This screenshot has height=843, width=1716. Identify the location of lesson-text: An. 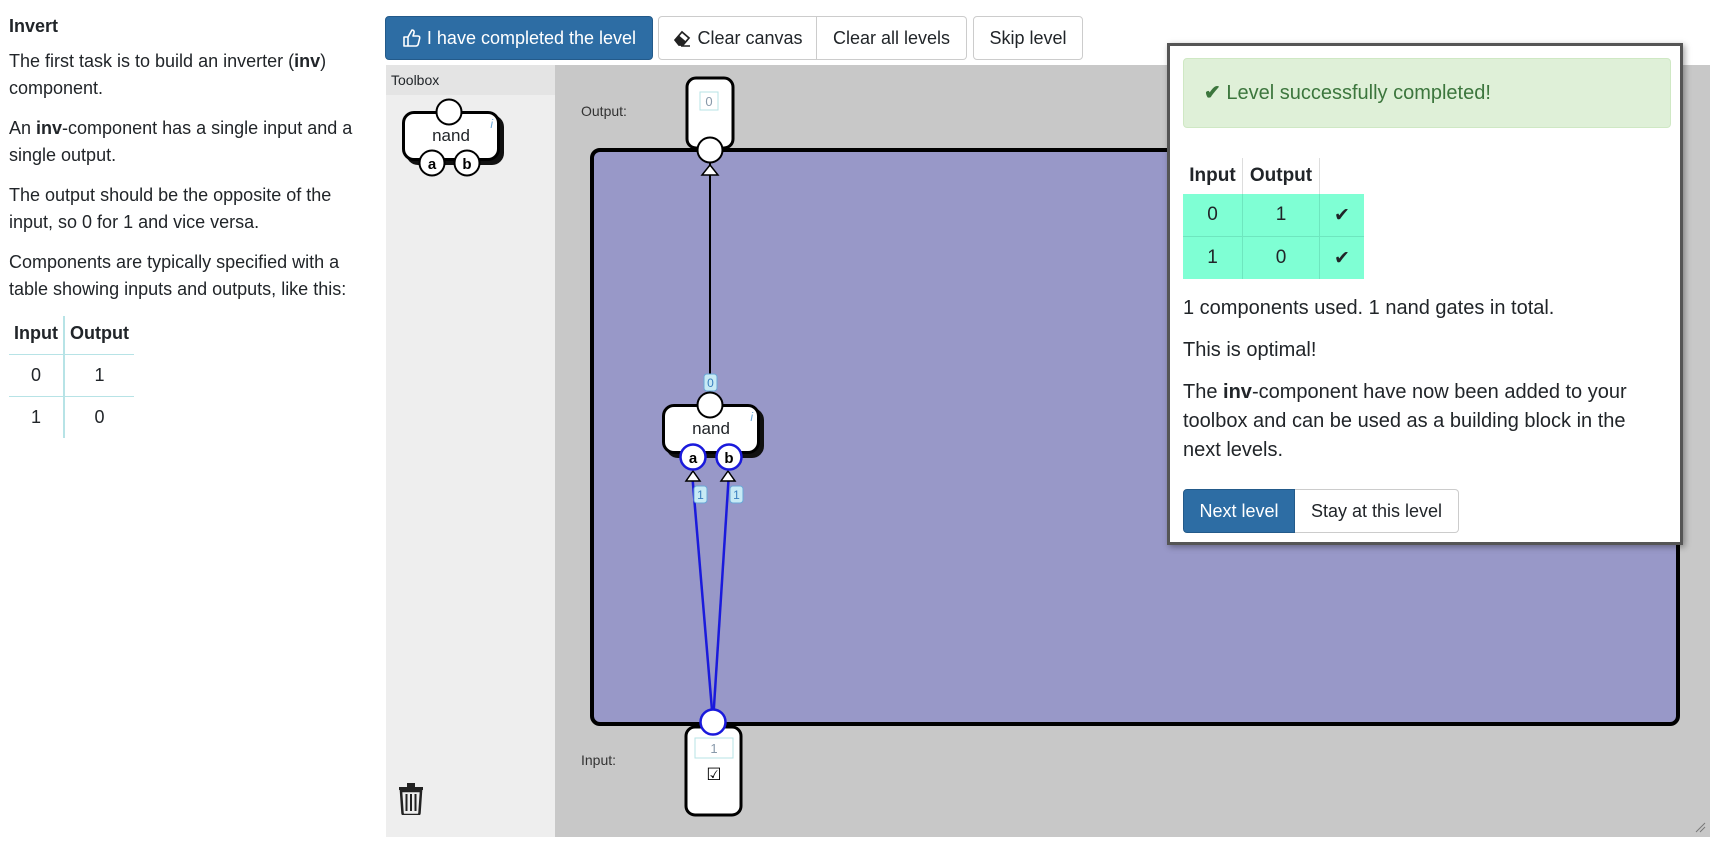
(23, 128).